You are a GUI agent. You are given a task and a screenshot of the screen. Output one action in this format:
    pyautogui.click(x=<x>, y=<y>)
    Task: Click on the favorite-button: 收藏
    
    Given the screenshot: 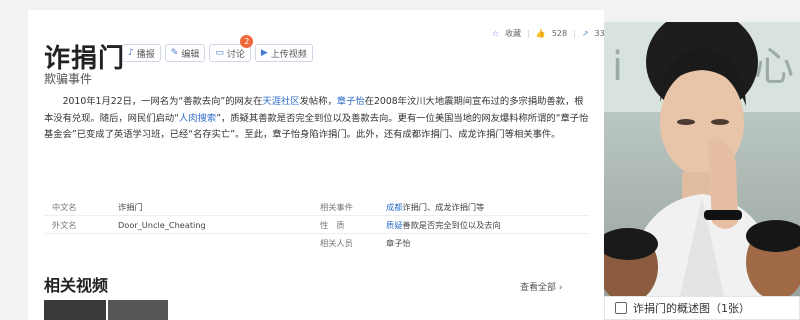 What is the action you would take?
    pyautogui.click(x=513, y=33)
    